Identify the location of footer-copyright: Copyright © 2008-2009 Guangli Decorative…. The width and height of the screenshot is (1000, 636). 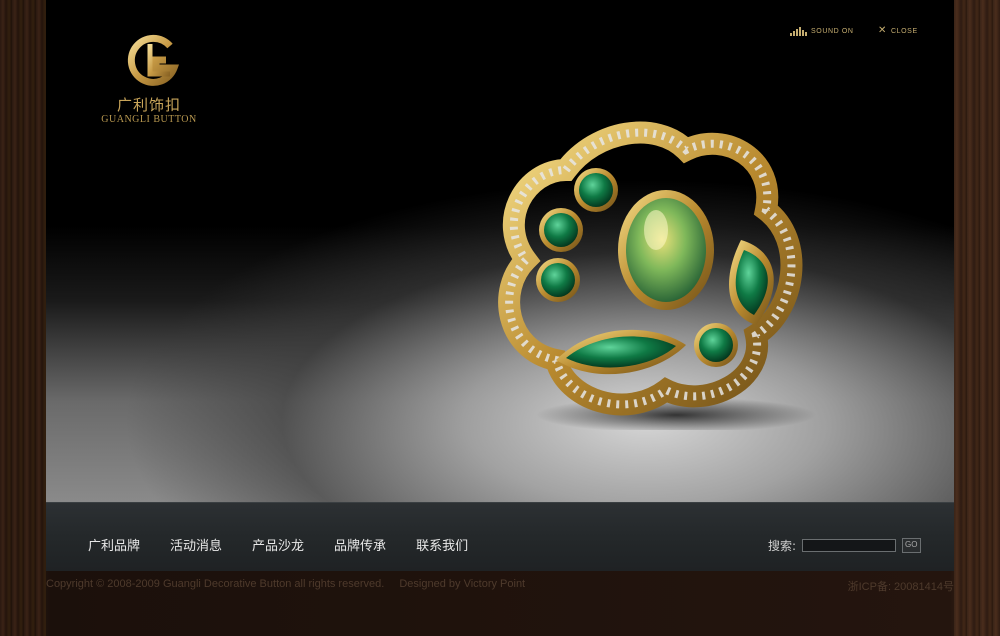
(291, 584).